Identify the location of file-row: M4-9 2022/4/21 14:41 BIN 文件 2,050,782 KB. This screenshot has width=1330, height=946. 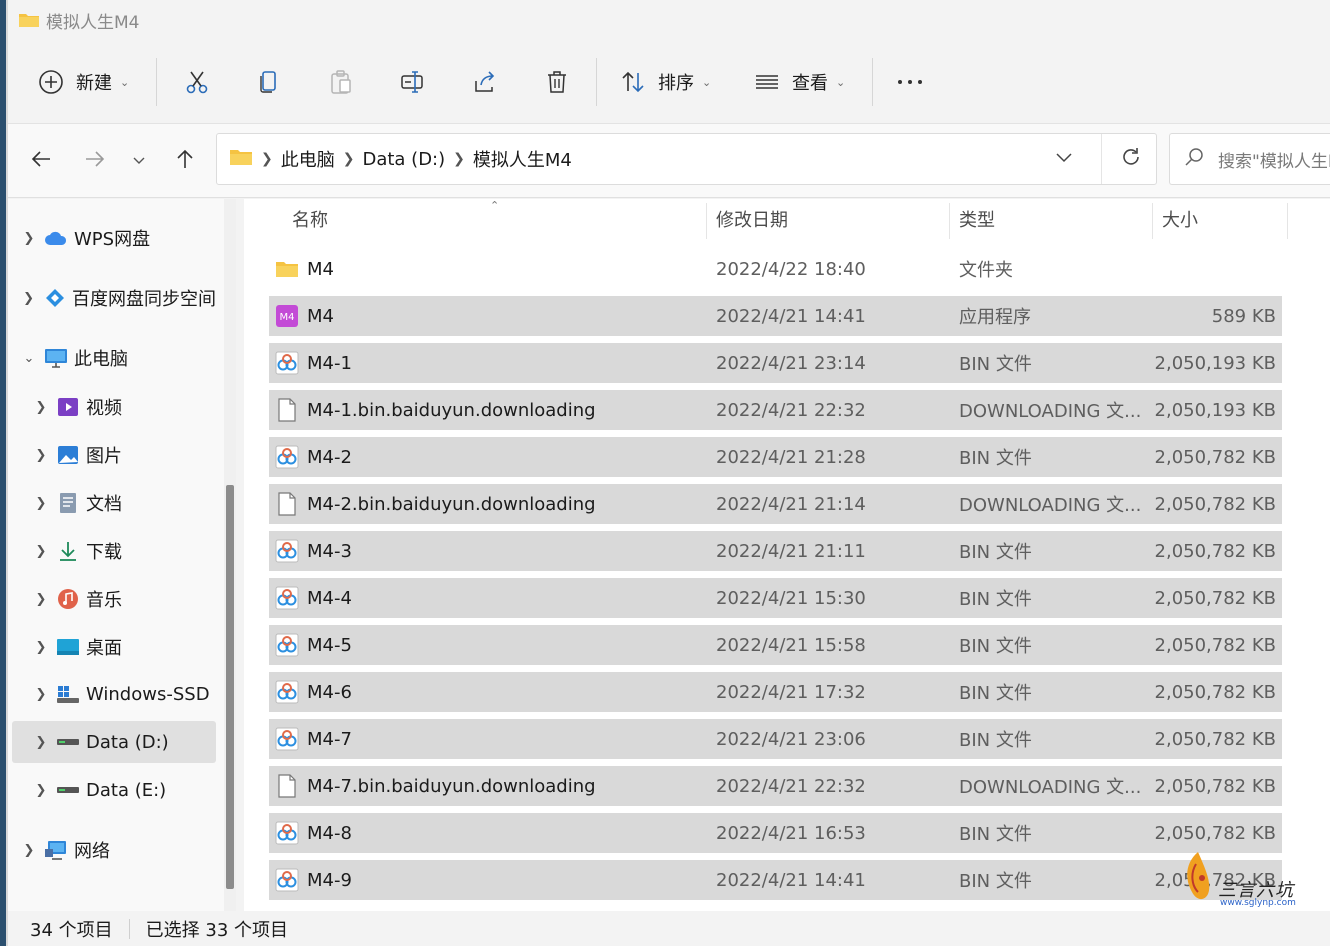
(775, 880).